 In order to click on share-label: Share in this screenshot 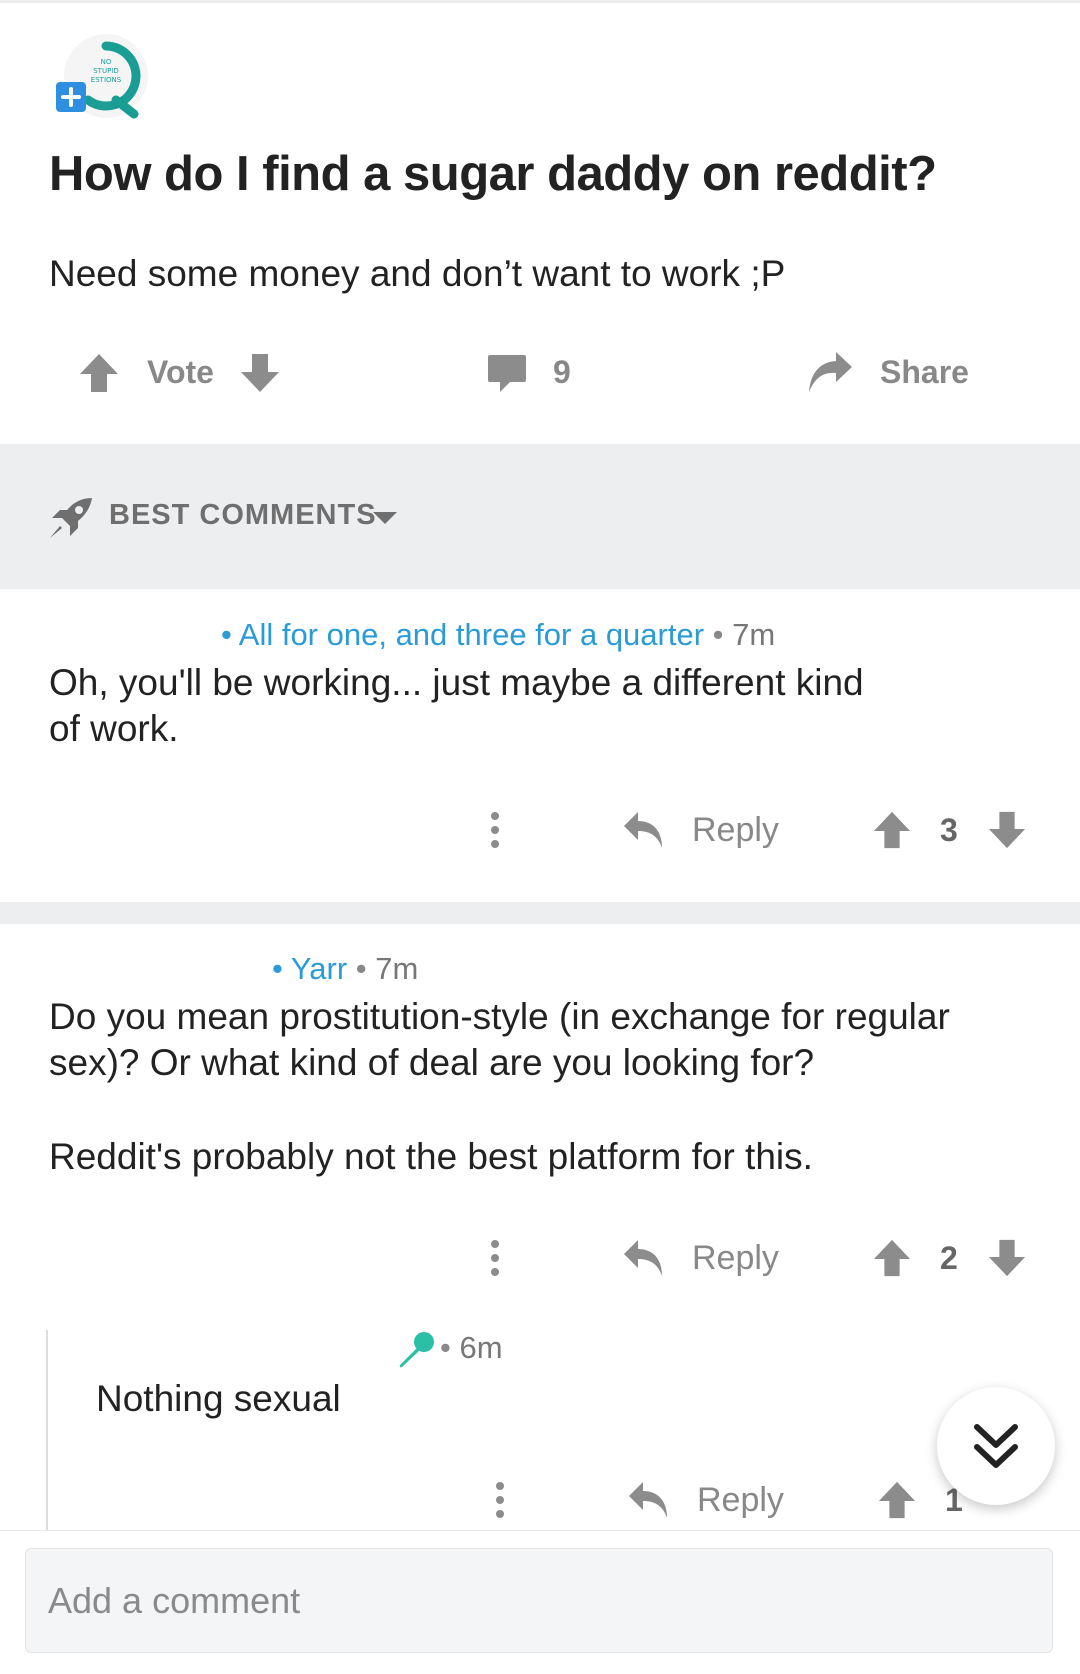, I will do `click(924, 372)`.